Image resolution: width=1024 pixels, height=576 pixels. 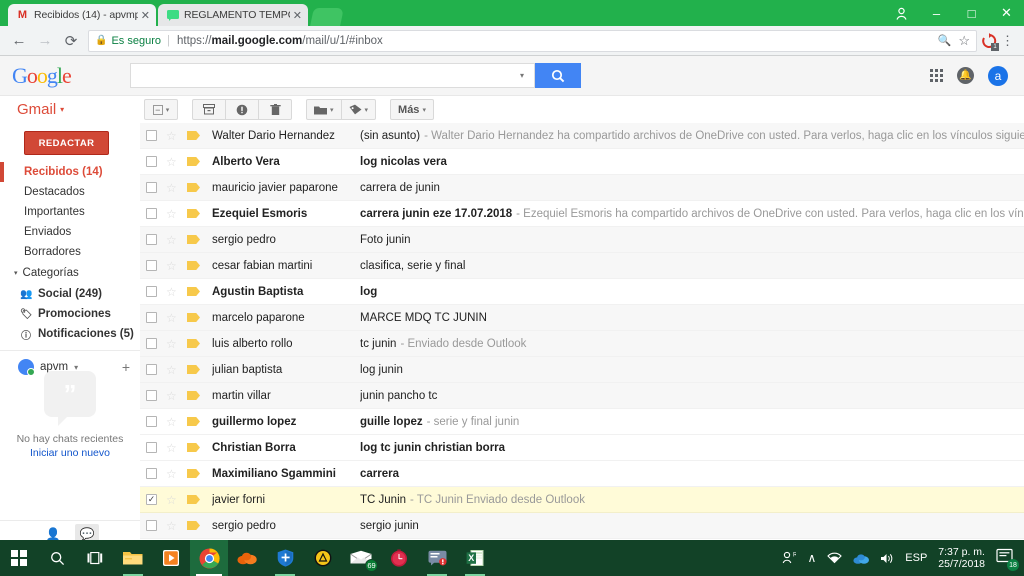 What do you see at coordinates (964, 41) in the screenshot?
I see `bookmark-star-icon: ☆` at bounding box center [964, 41].